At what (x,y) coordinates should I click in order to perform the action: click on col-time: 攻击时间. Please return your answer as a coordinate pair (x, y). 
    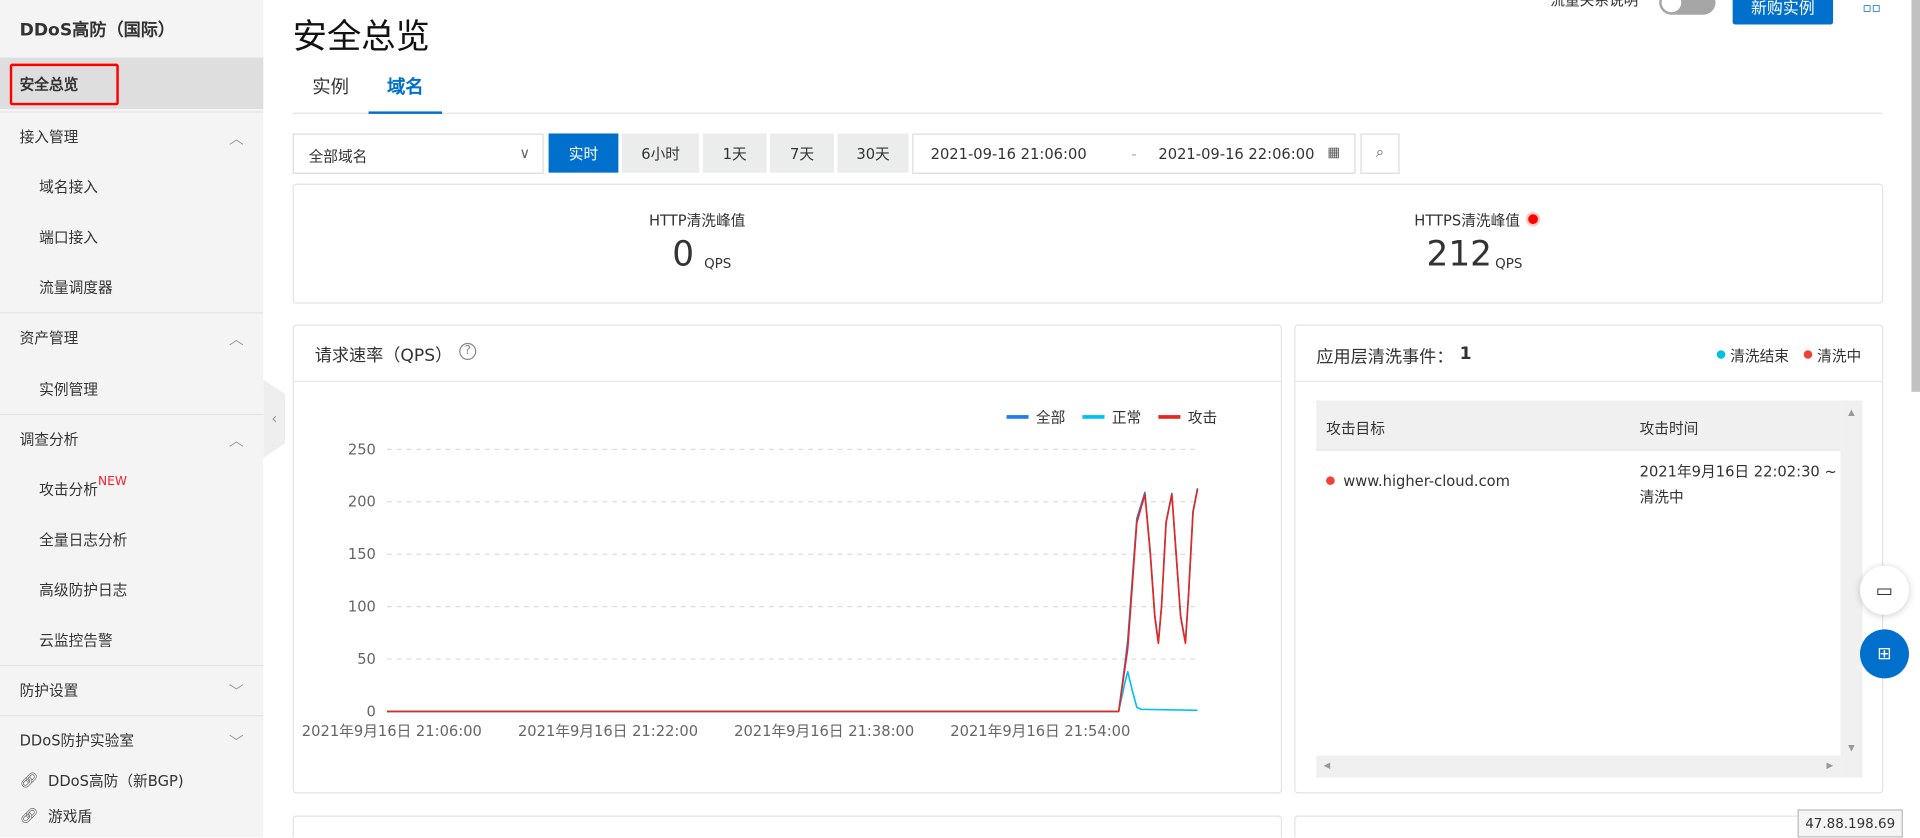
    Looking at the image, I should click on (1669, 429).